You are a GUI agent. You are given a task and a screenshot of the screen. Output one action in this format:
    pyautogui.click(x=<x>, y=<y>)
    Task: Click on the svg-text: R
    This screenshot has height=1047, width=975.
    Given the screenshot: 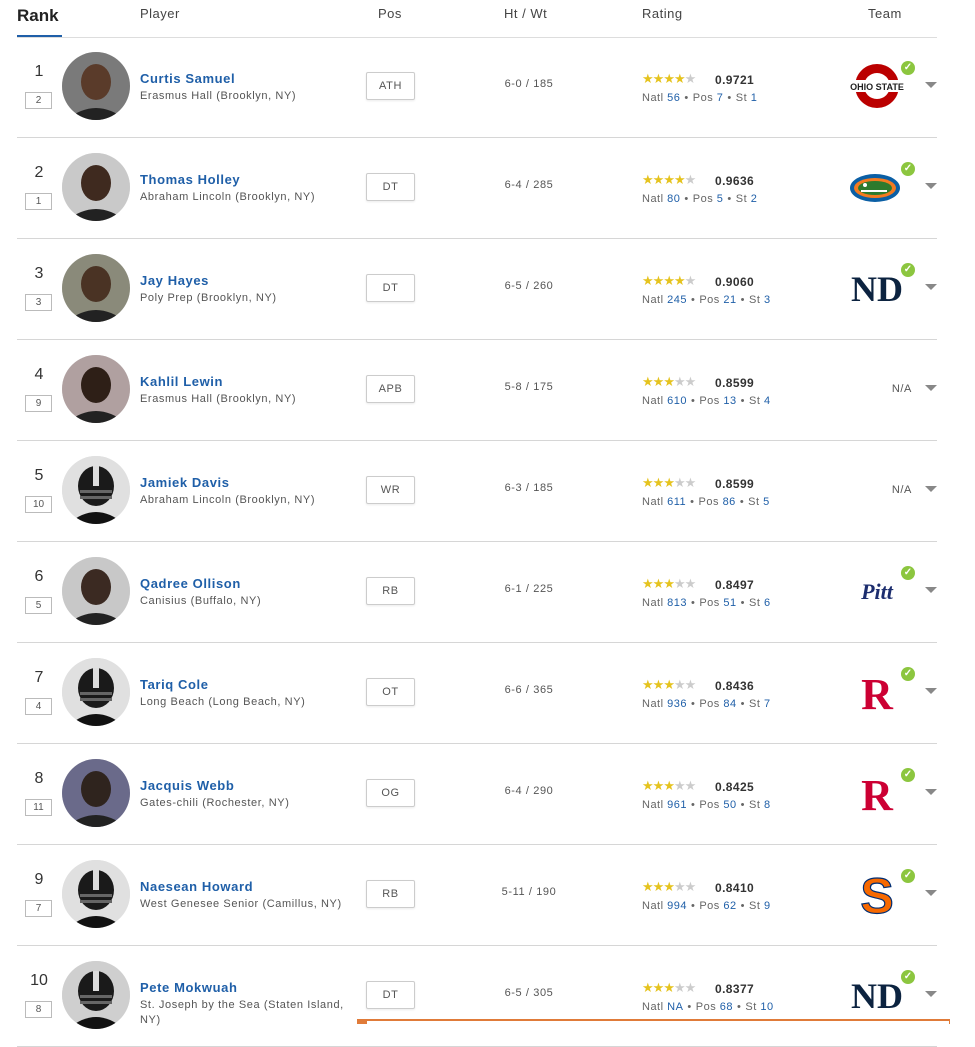 What is the action you would take?
    pyautogui.click(x=877, y=794)
    